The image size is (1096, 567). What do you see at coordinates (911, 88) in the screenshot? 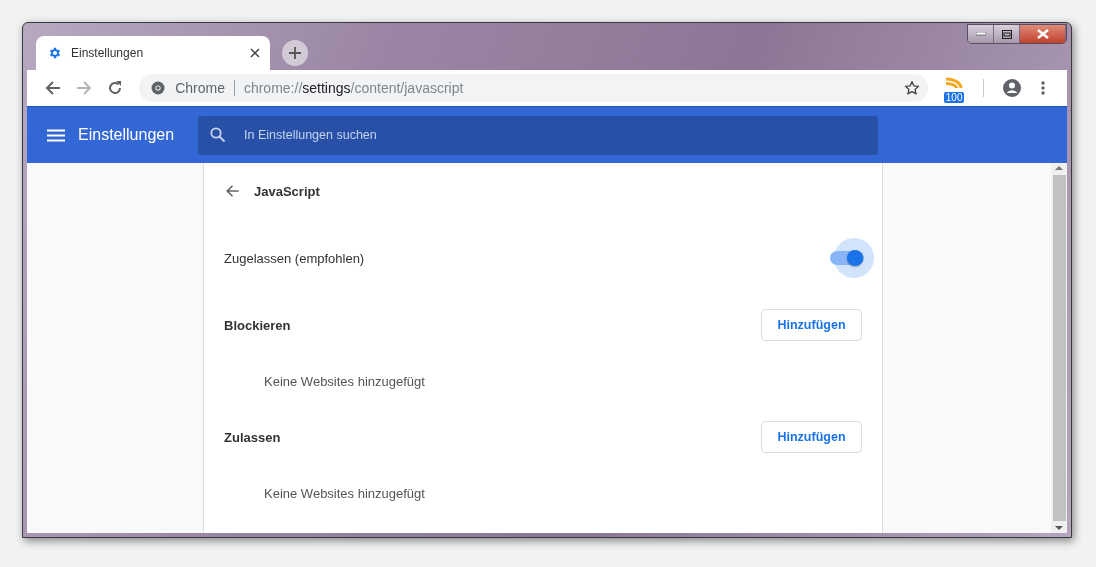
I see `star-icon` at bounding box center [911, 88].